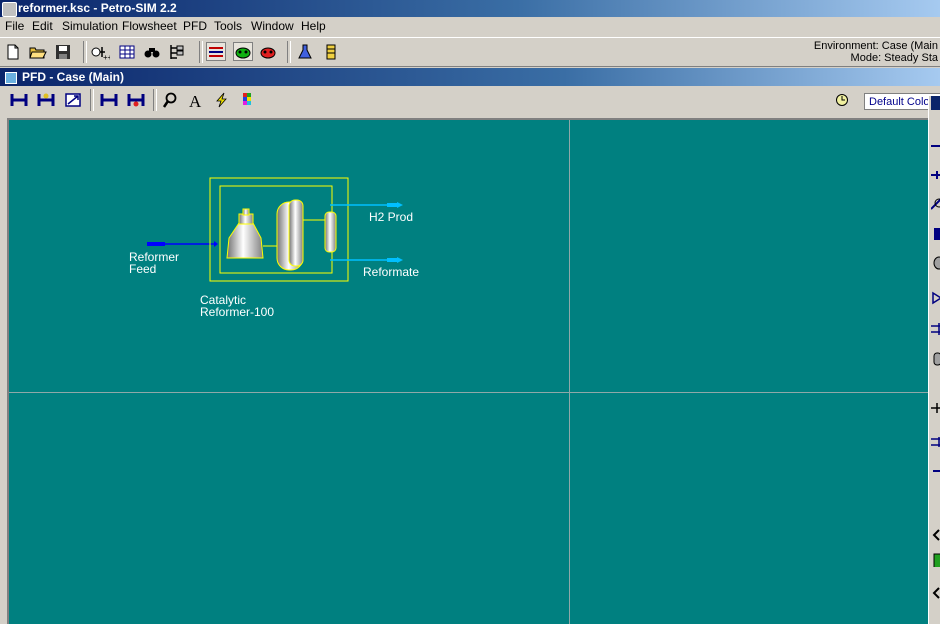  What do you see at coordinates (9, 9) in the screenshot?
I see `app-icon` at bounding box center [9, 9].